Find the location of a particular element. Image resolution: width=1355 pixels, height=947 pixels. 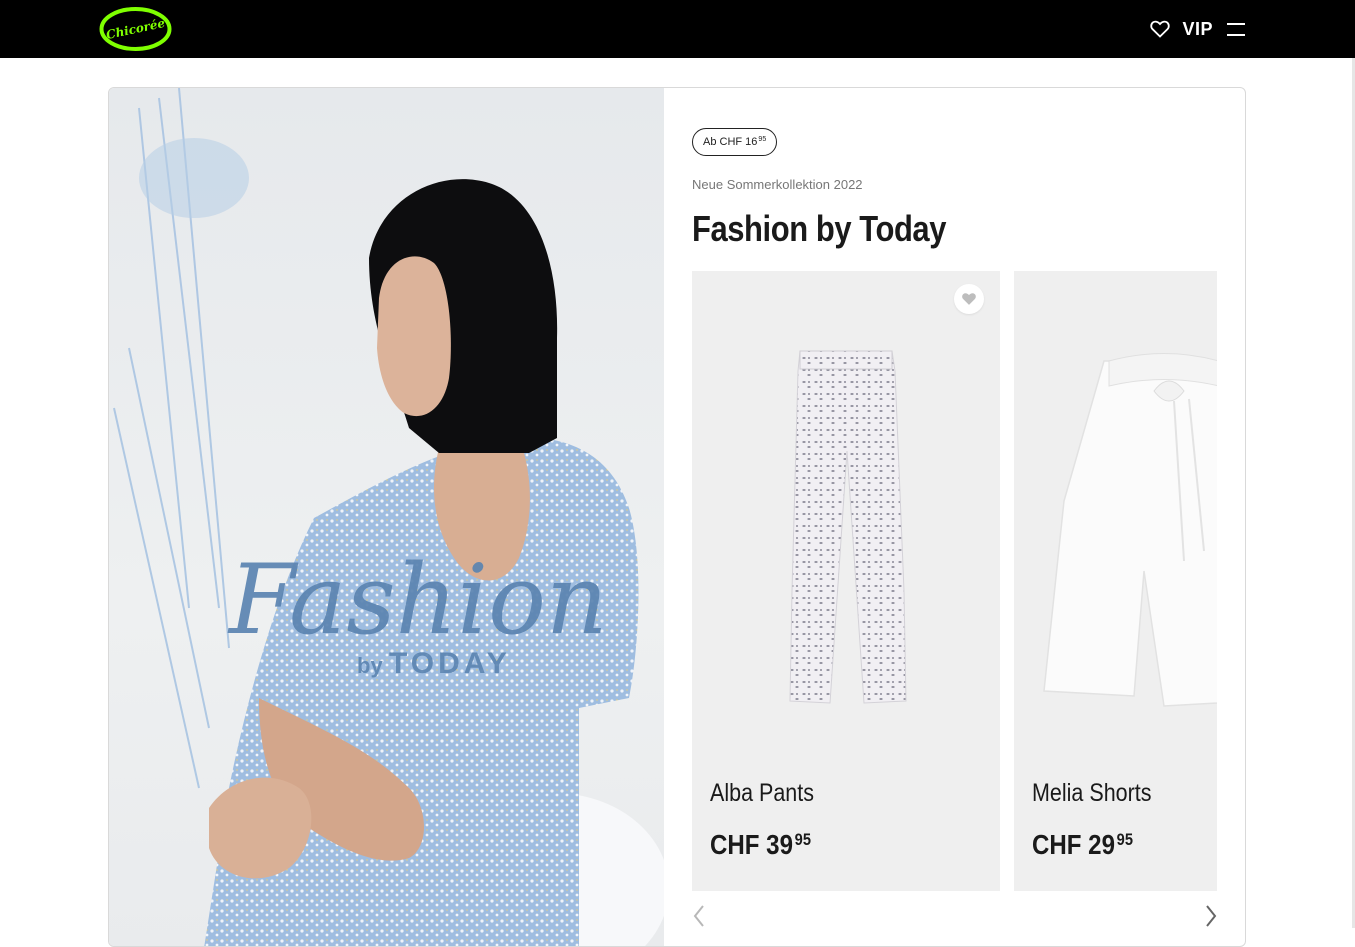

product-price: CHF 29 95 is located at coordinates (1082, 845).